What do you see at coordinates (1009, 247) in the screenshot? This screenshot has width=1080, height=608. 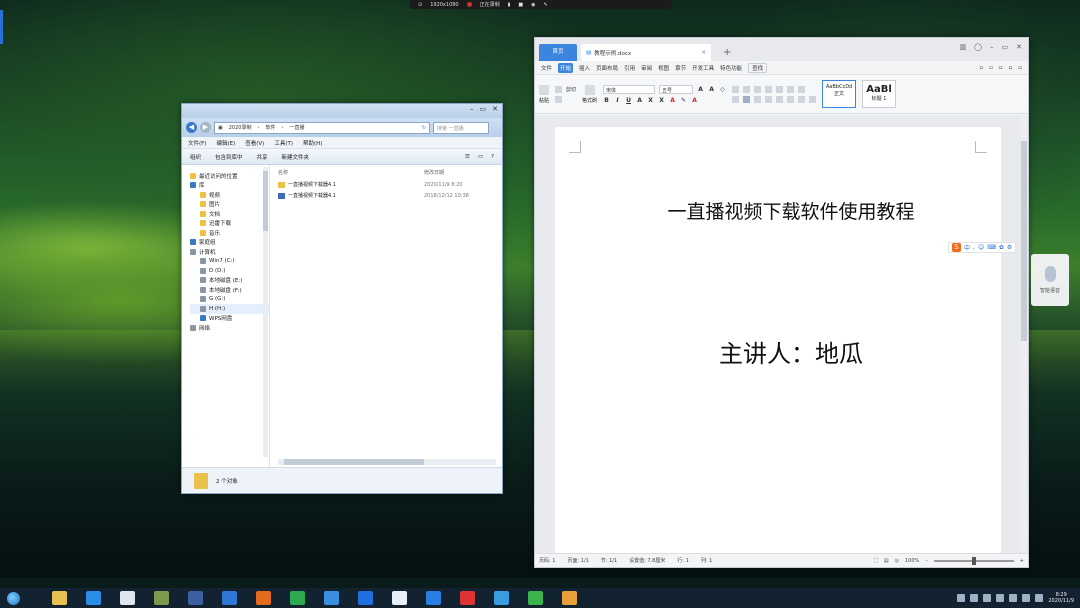 I see `tools-icon: ⚙` at bounding box center [1009, 247].